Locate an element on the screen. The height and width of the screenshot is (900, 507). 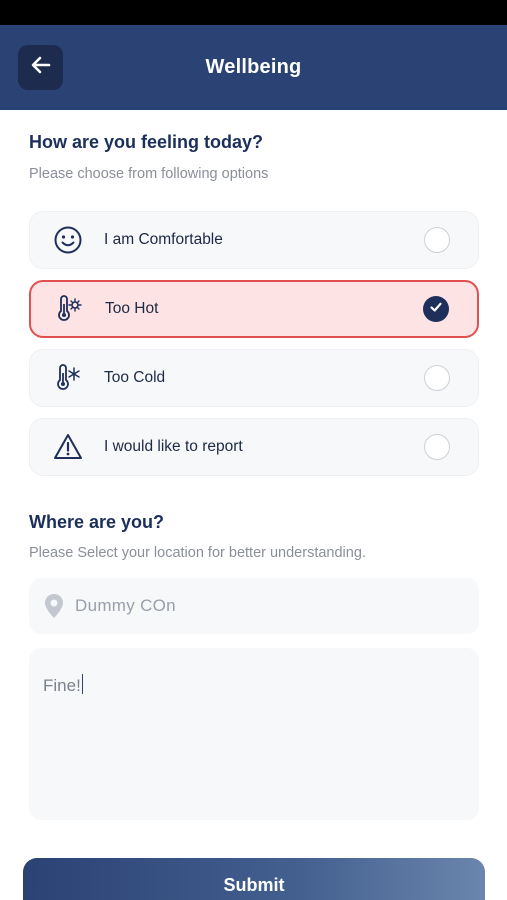
feeling-question-subtitle: Please choose from following options is located at coordinates (149, 174).